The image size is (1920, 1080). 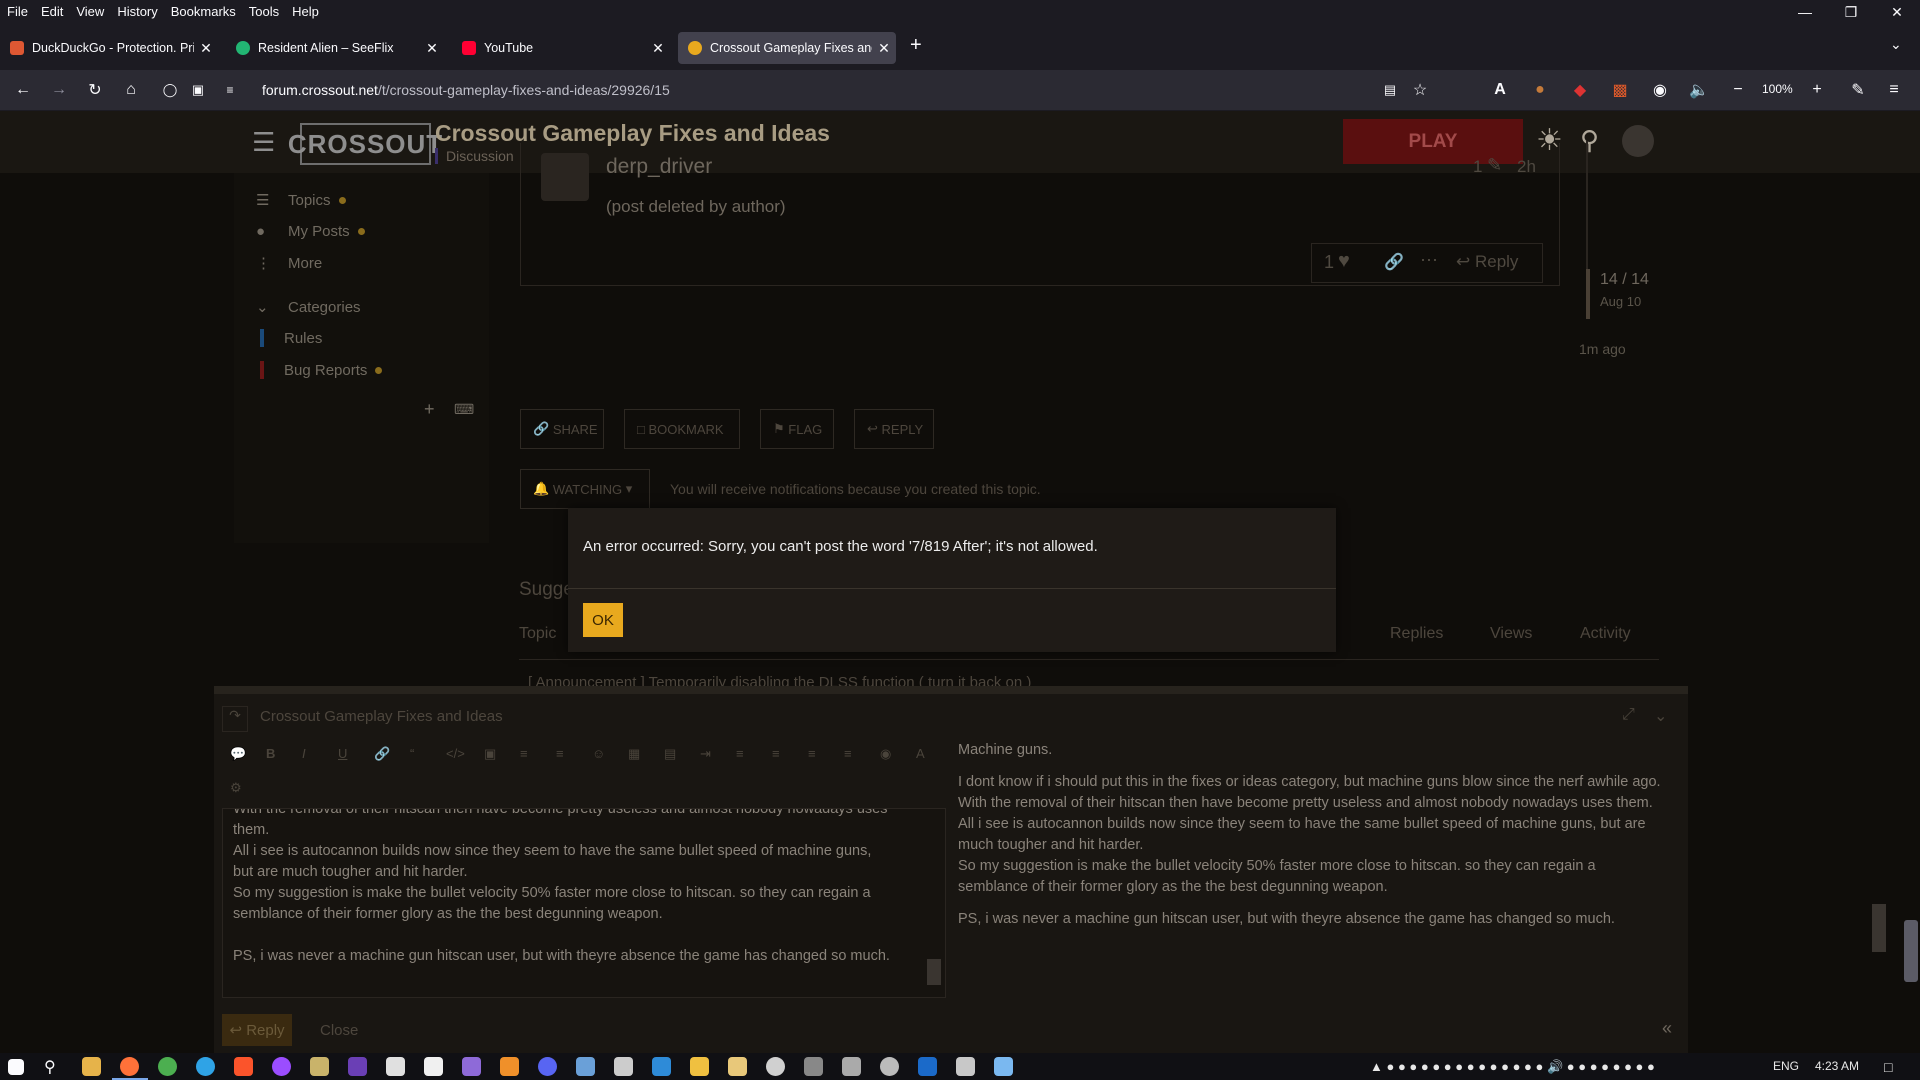 What do you see at coordinates (198, 90) in the screenshot?
I see `lock-icon: ▣` at bounding box center [198, 90].